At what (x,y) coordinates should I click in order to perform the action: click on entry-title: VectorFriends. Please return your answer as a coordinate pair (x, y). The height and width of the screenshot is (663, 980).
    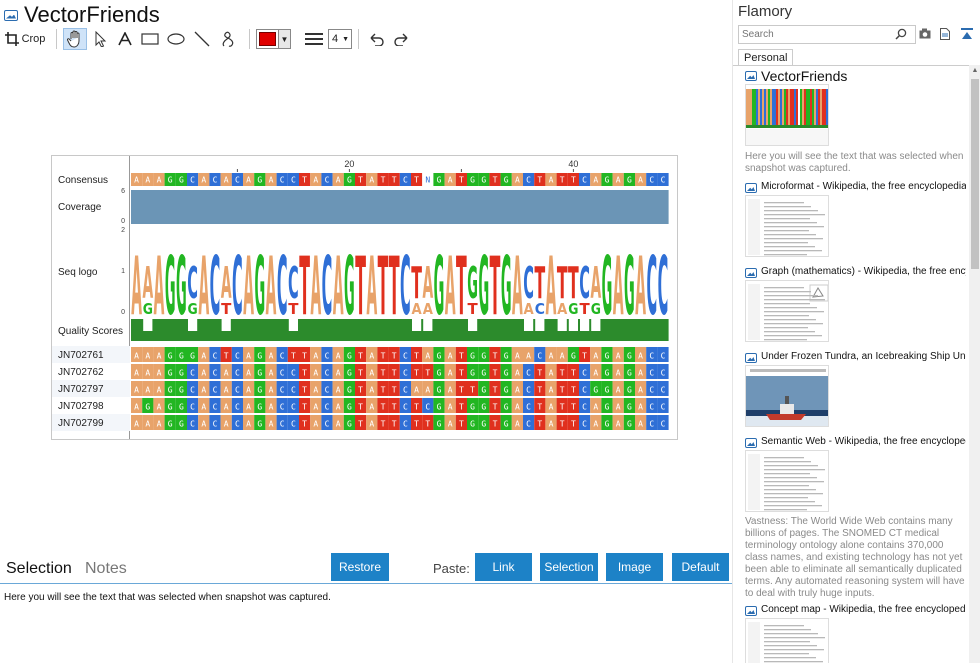
    Looking at the image, I should click on (863, 76).